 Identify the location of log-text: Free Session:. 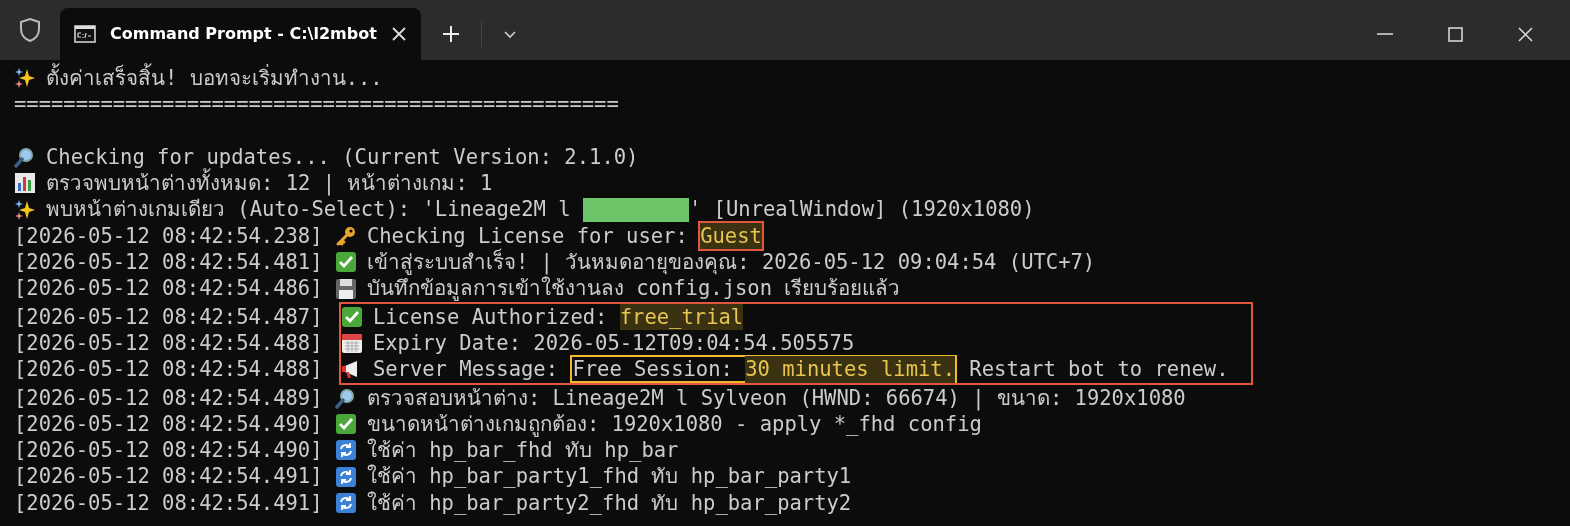
(653, 369).